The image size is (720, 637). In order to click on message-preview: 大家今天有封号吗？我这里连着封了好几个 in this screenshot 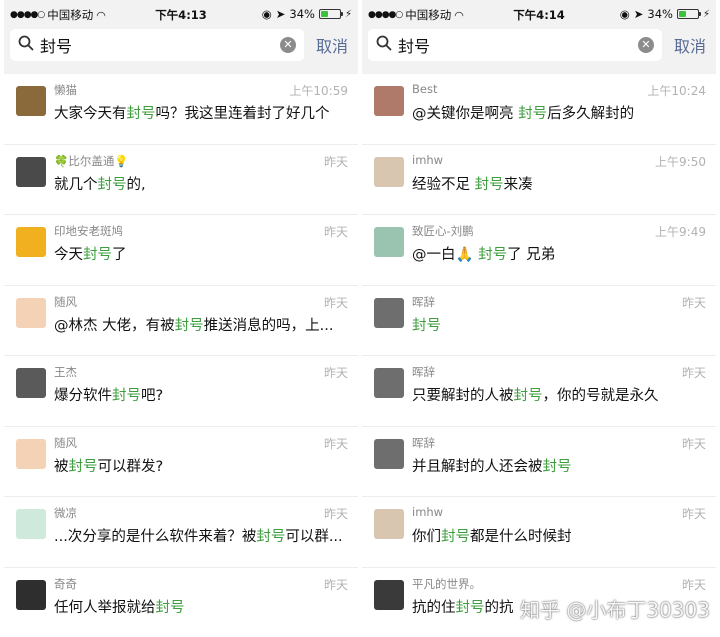, I will do `click(201, 112)`.